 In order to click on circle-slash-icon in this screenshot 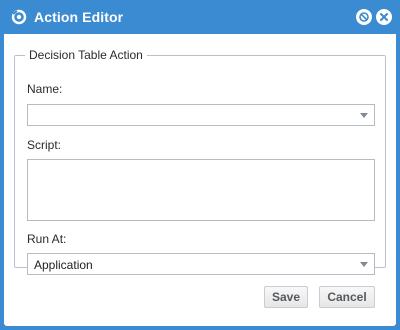, I will do `click(364, 17)`.